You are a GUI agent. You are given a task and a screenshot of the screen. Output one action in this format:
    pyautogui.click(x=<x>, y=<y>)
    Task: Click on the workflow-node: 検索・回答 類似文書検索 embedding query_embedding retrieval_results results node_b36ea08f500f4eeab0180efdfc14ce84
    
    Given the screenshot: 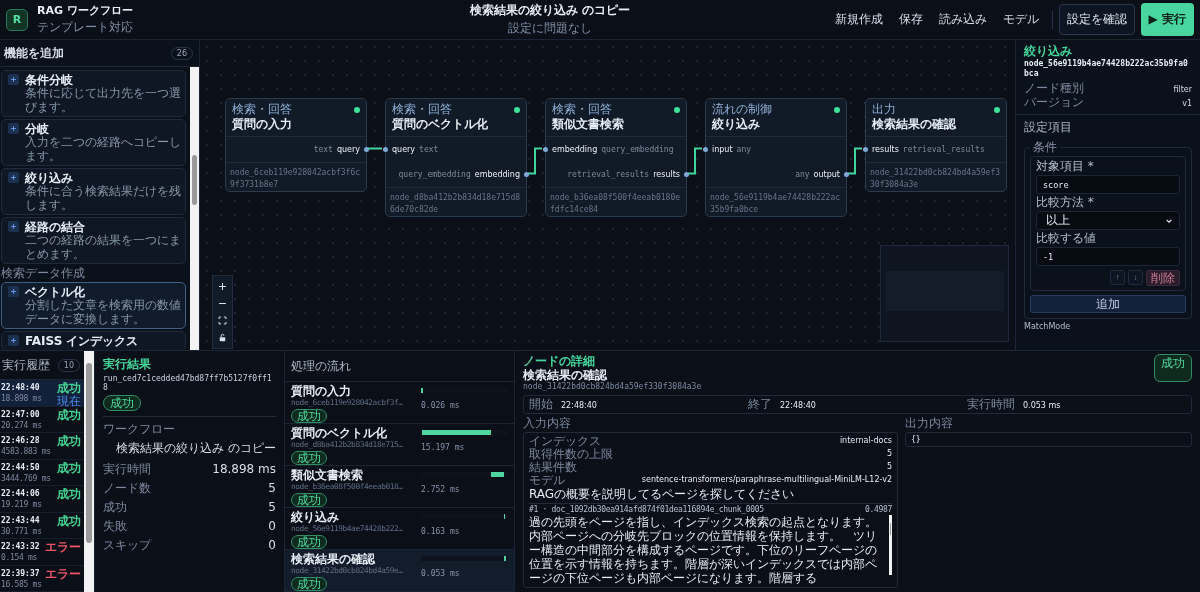 What is the action you would take?
    pyautogui.click(x=616, y=157)
    